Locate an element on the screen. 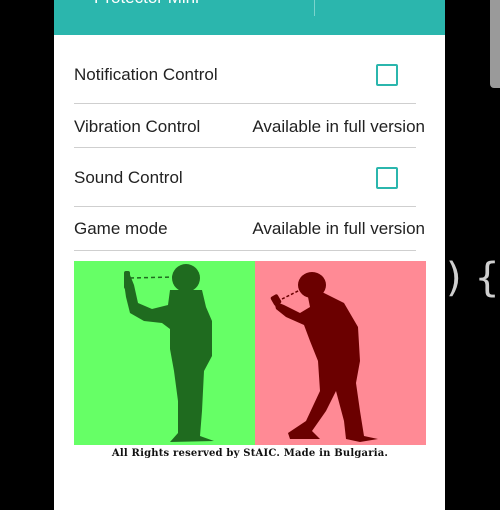 The image size is (500, 510). setting-label-game-mode: Game mode is located at coordinates (121, 228).